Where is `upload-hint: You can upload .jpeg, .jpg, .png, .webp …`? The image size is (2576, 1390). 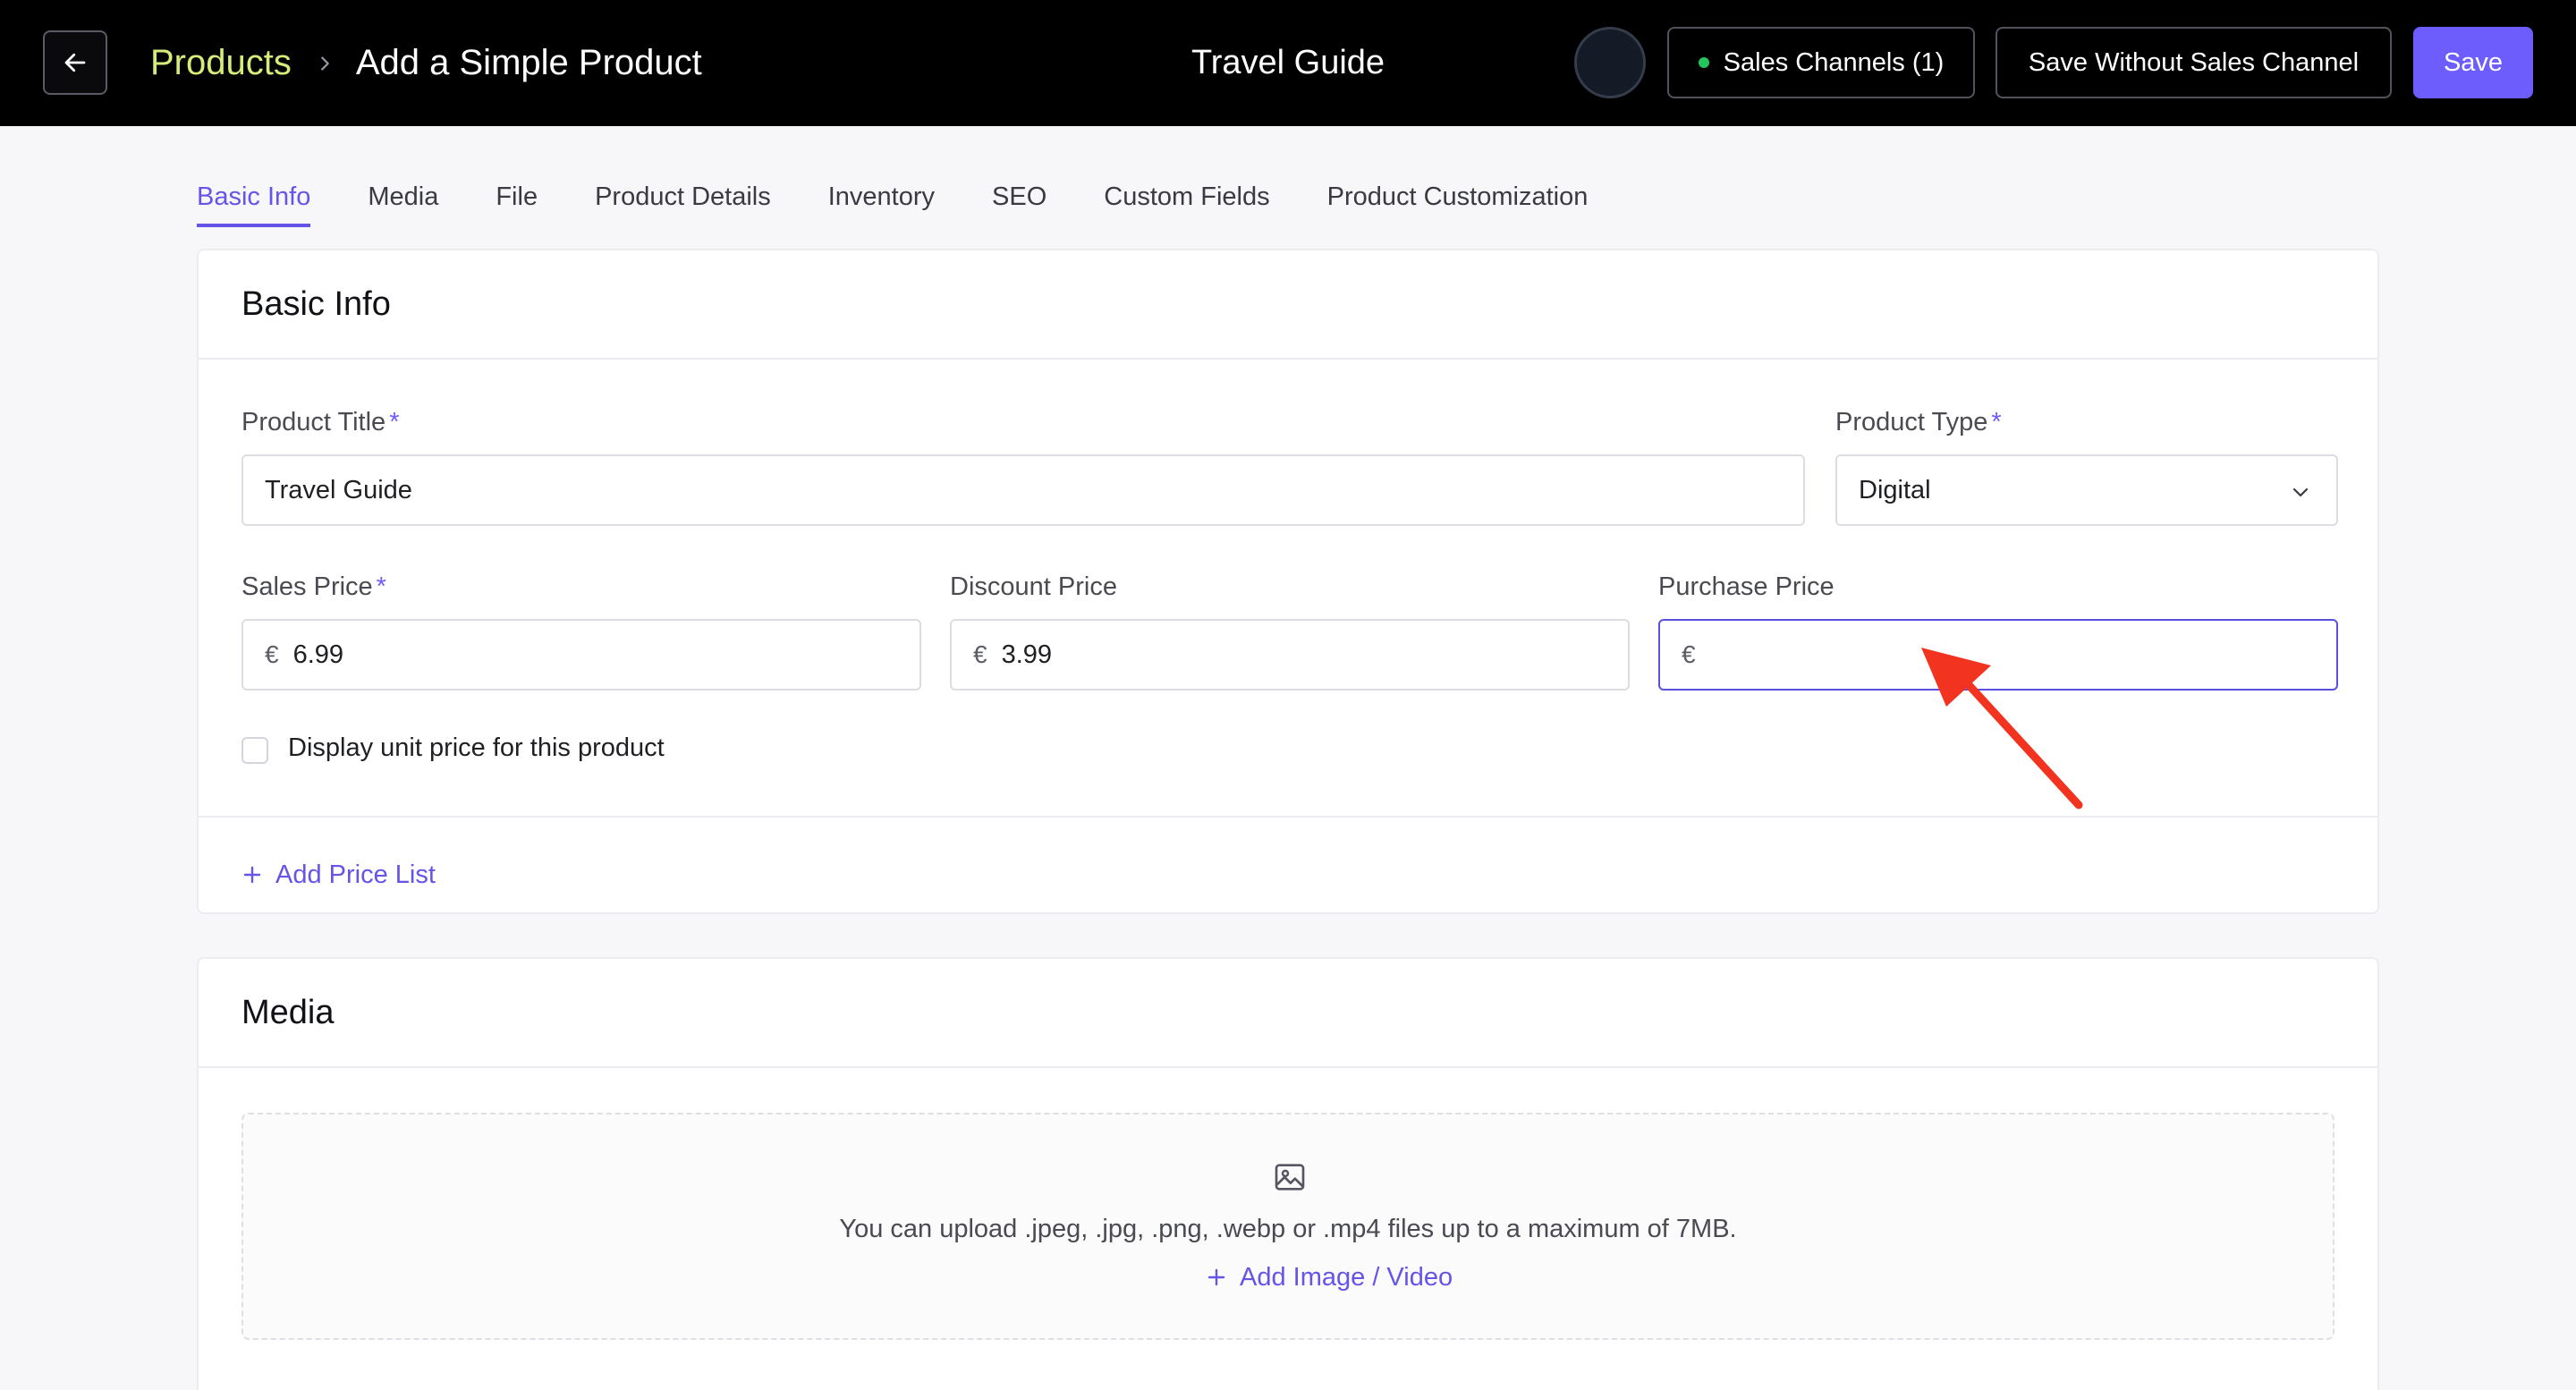 upload-hint: You can upload .jpeg, .jpg, .png, .webp … is located at coordinates (1288, 1229).